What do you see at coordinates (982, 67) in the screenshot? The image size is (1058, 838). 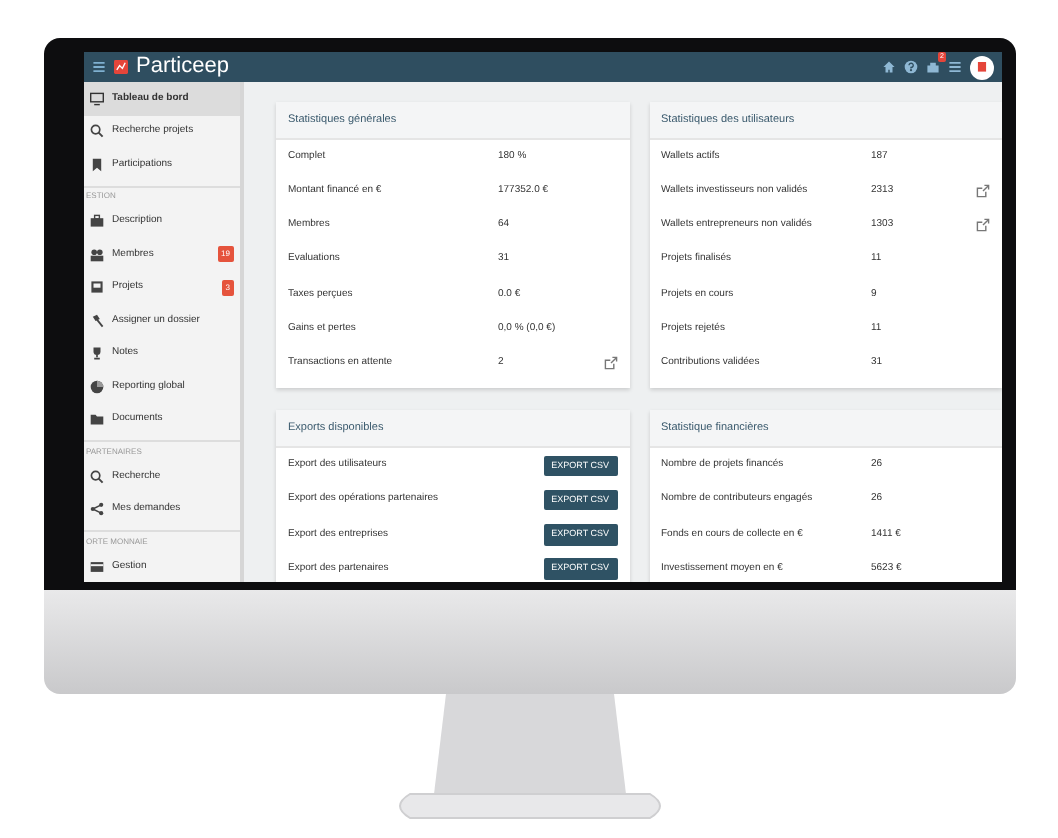 I see `user-avatar-icon` at bounding box center [982, 67].